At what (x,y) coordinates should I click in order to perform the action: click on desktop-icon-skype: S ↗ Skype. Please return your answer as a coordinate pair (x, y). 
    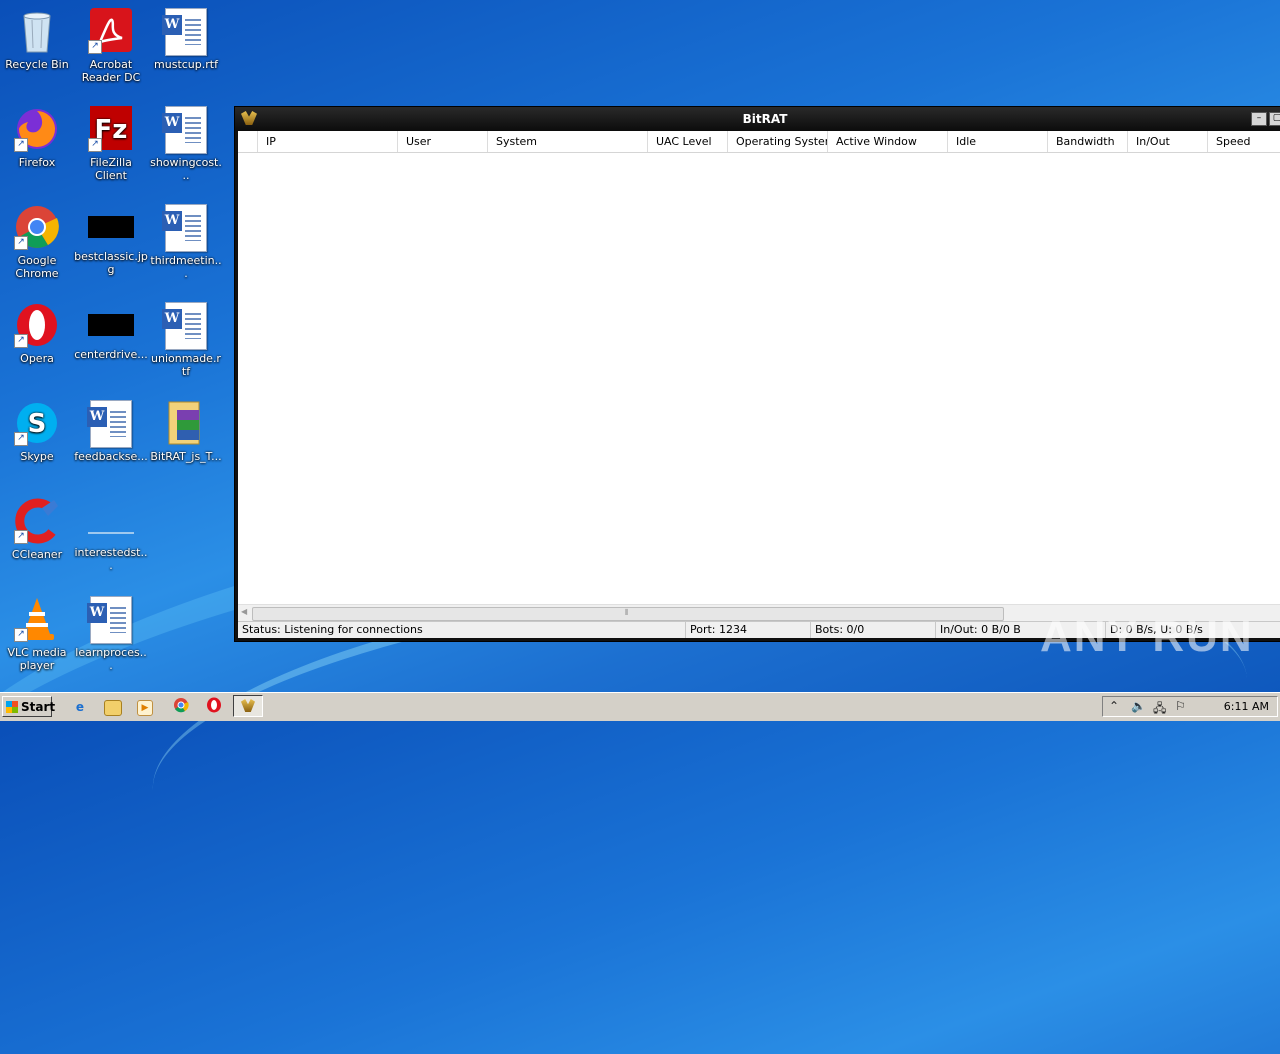
    Looking at the image, I should click on (37, 431).